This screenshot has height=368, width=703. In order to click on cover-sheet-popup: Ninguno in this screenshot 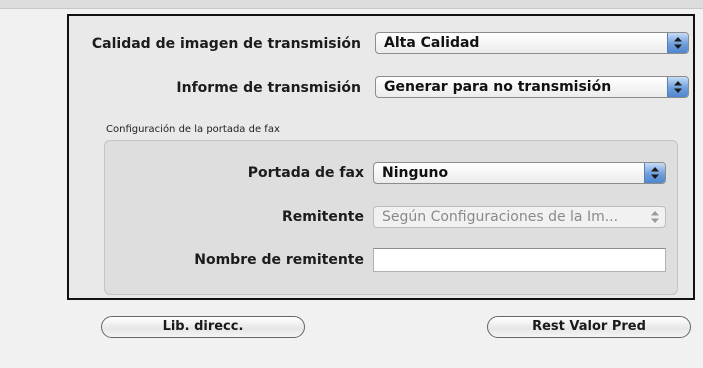, I will do `click(519, 173)`.